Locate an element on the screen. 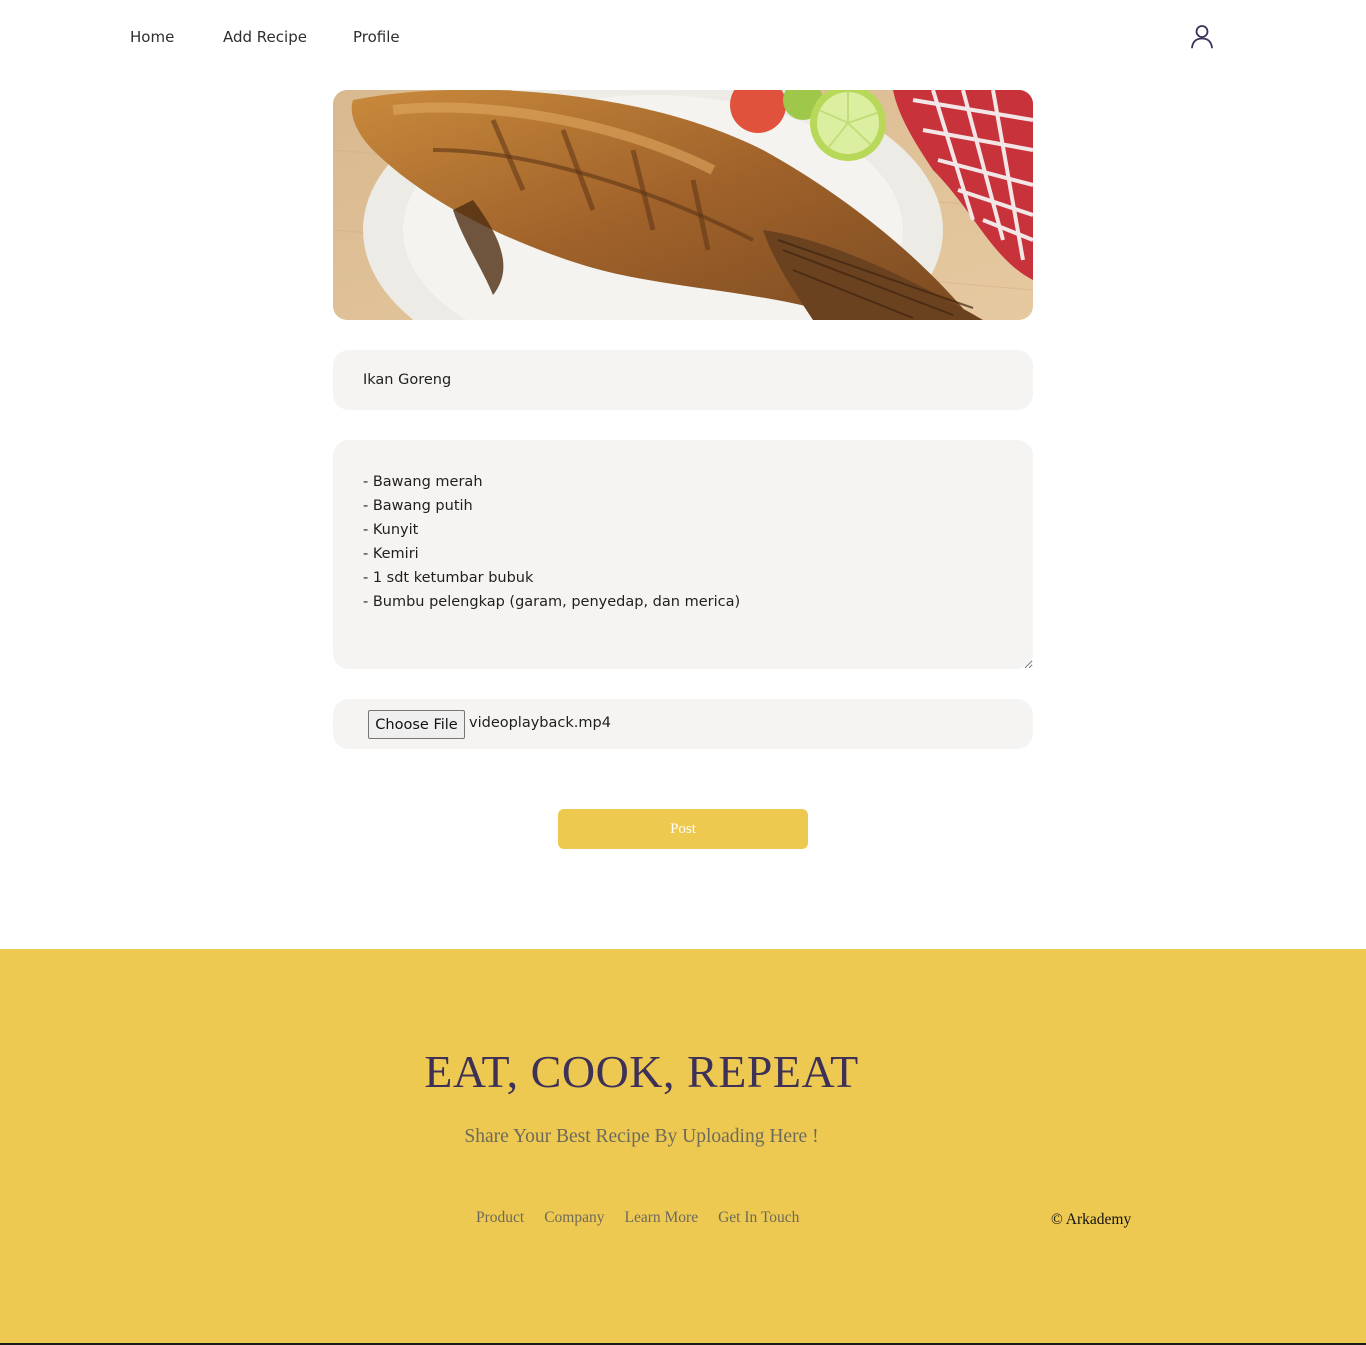 This screenshot has width=1366, height=1345. nav-home-link: Home is located at coordinates (152, 37).